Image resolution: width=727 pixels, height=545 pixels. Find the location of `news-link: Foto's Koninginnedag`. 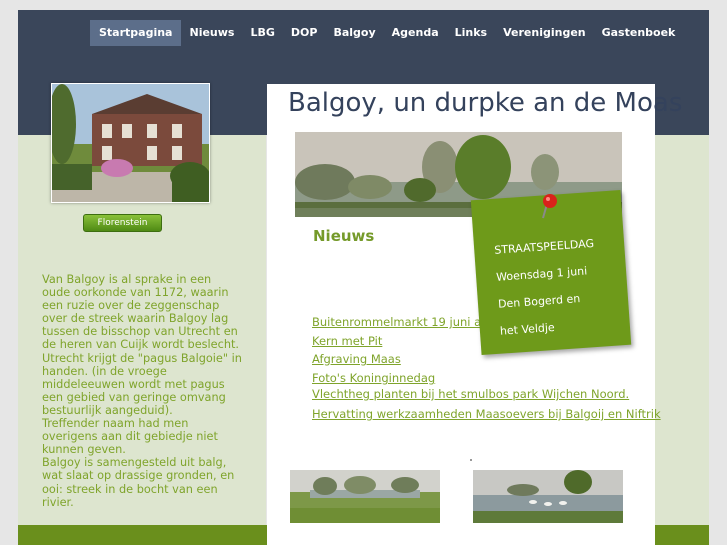

news-link: Foto's Koninginnedag is located at coordinates (373, 378).